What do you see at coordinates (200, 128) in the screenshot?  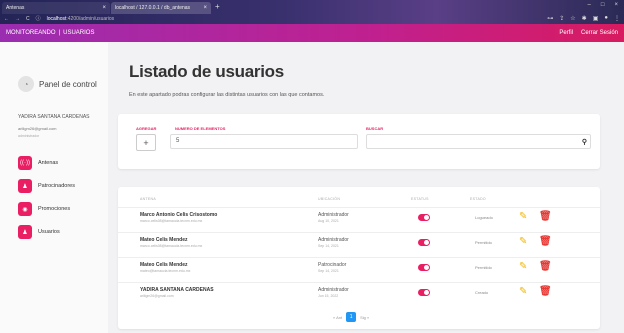 I see `num-elements-label: NUMERO DE ELEMENTOS` at bounding box center [200, 128].